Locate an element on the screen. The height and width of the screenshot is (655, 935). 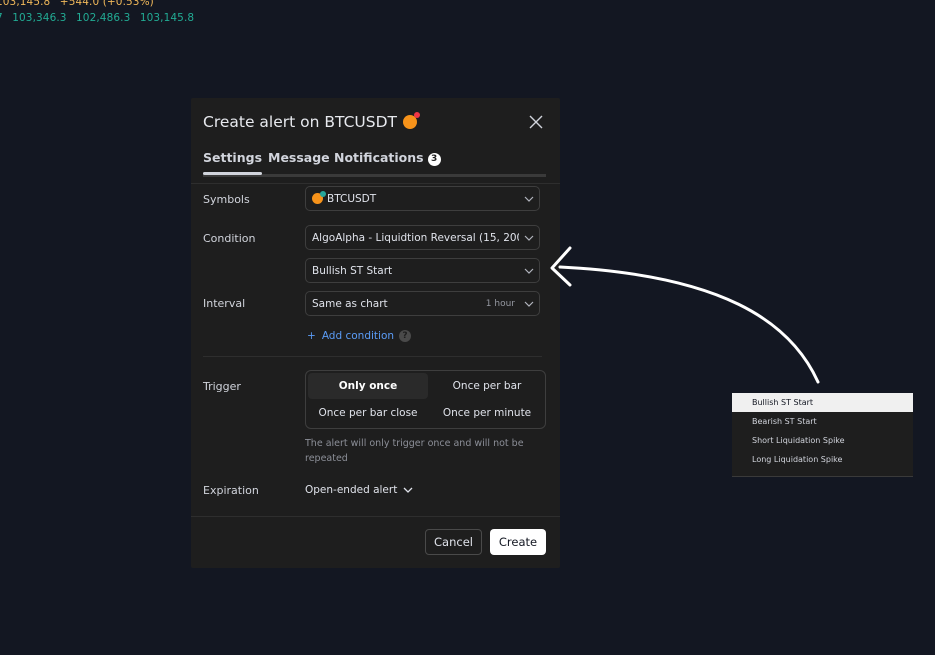
dialog-title: Create alert on BTCUSDT is located at coordinates (311, 121).